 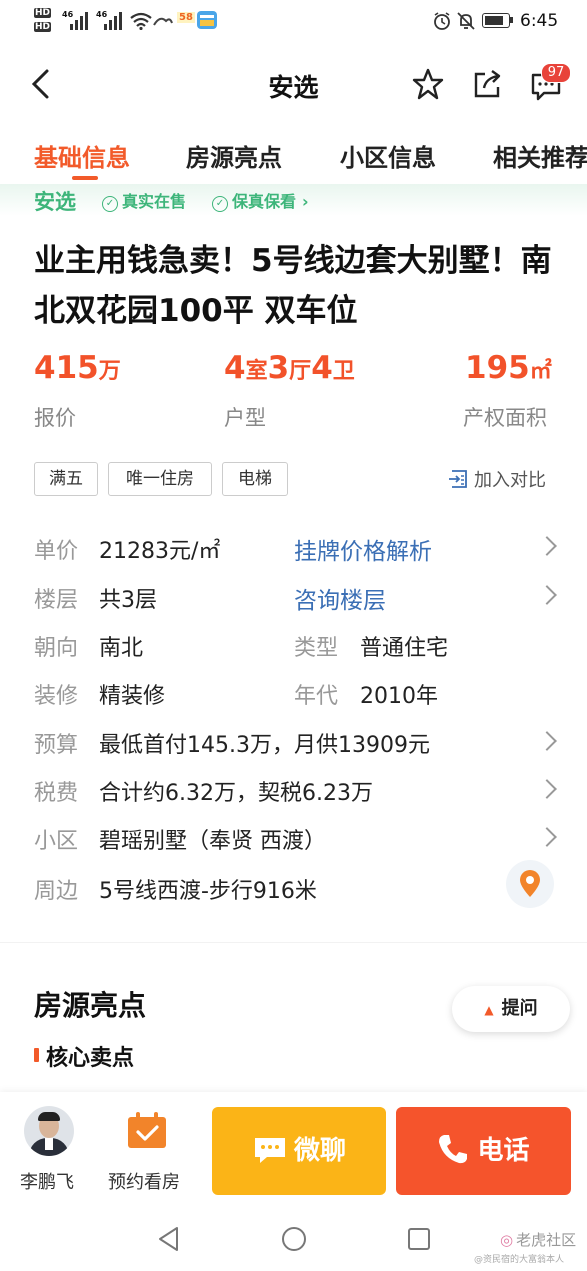 I want to click on area-value: 195㎡, so click(x=508, y=368).